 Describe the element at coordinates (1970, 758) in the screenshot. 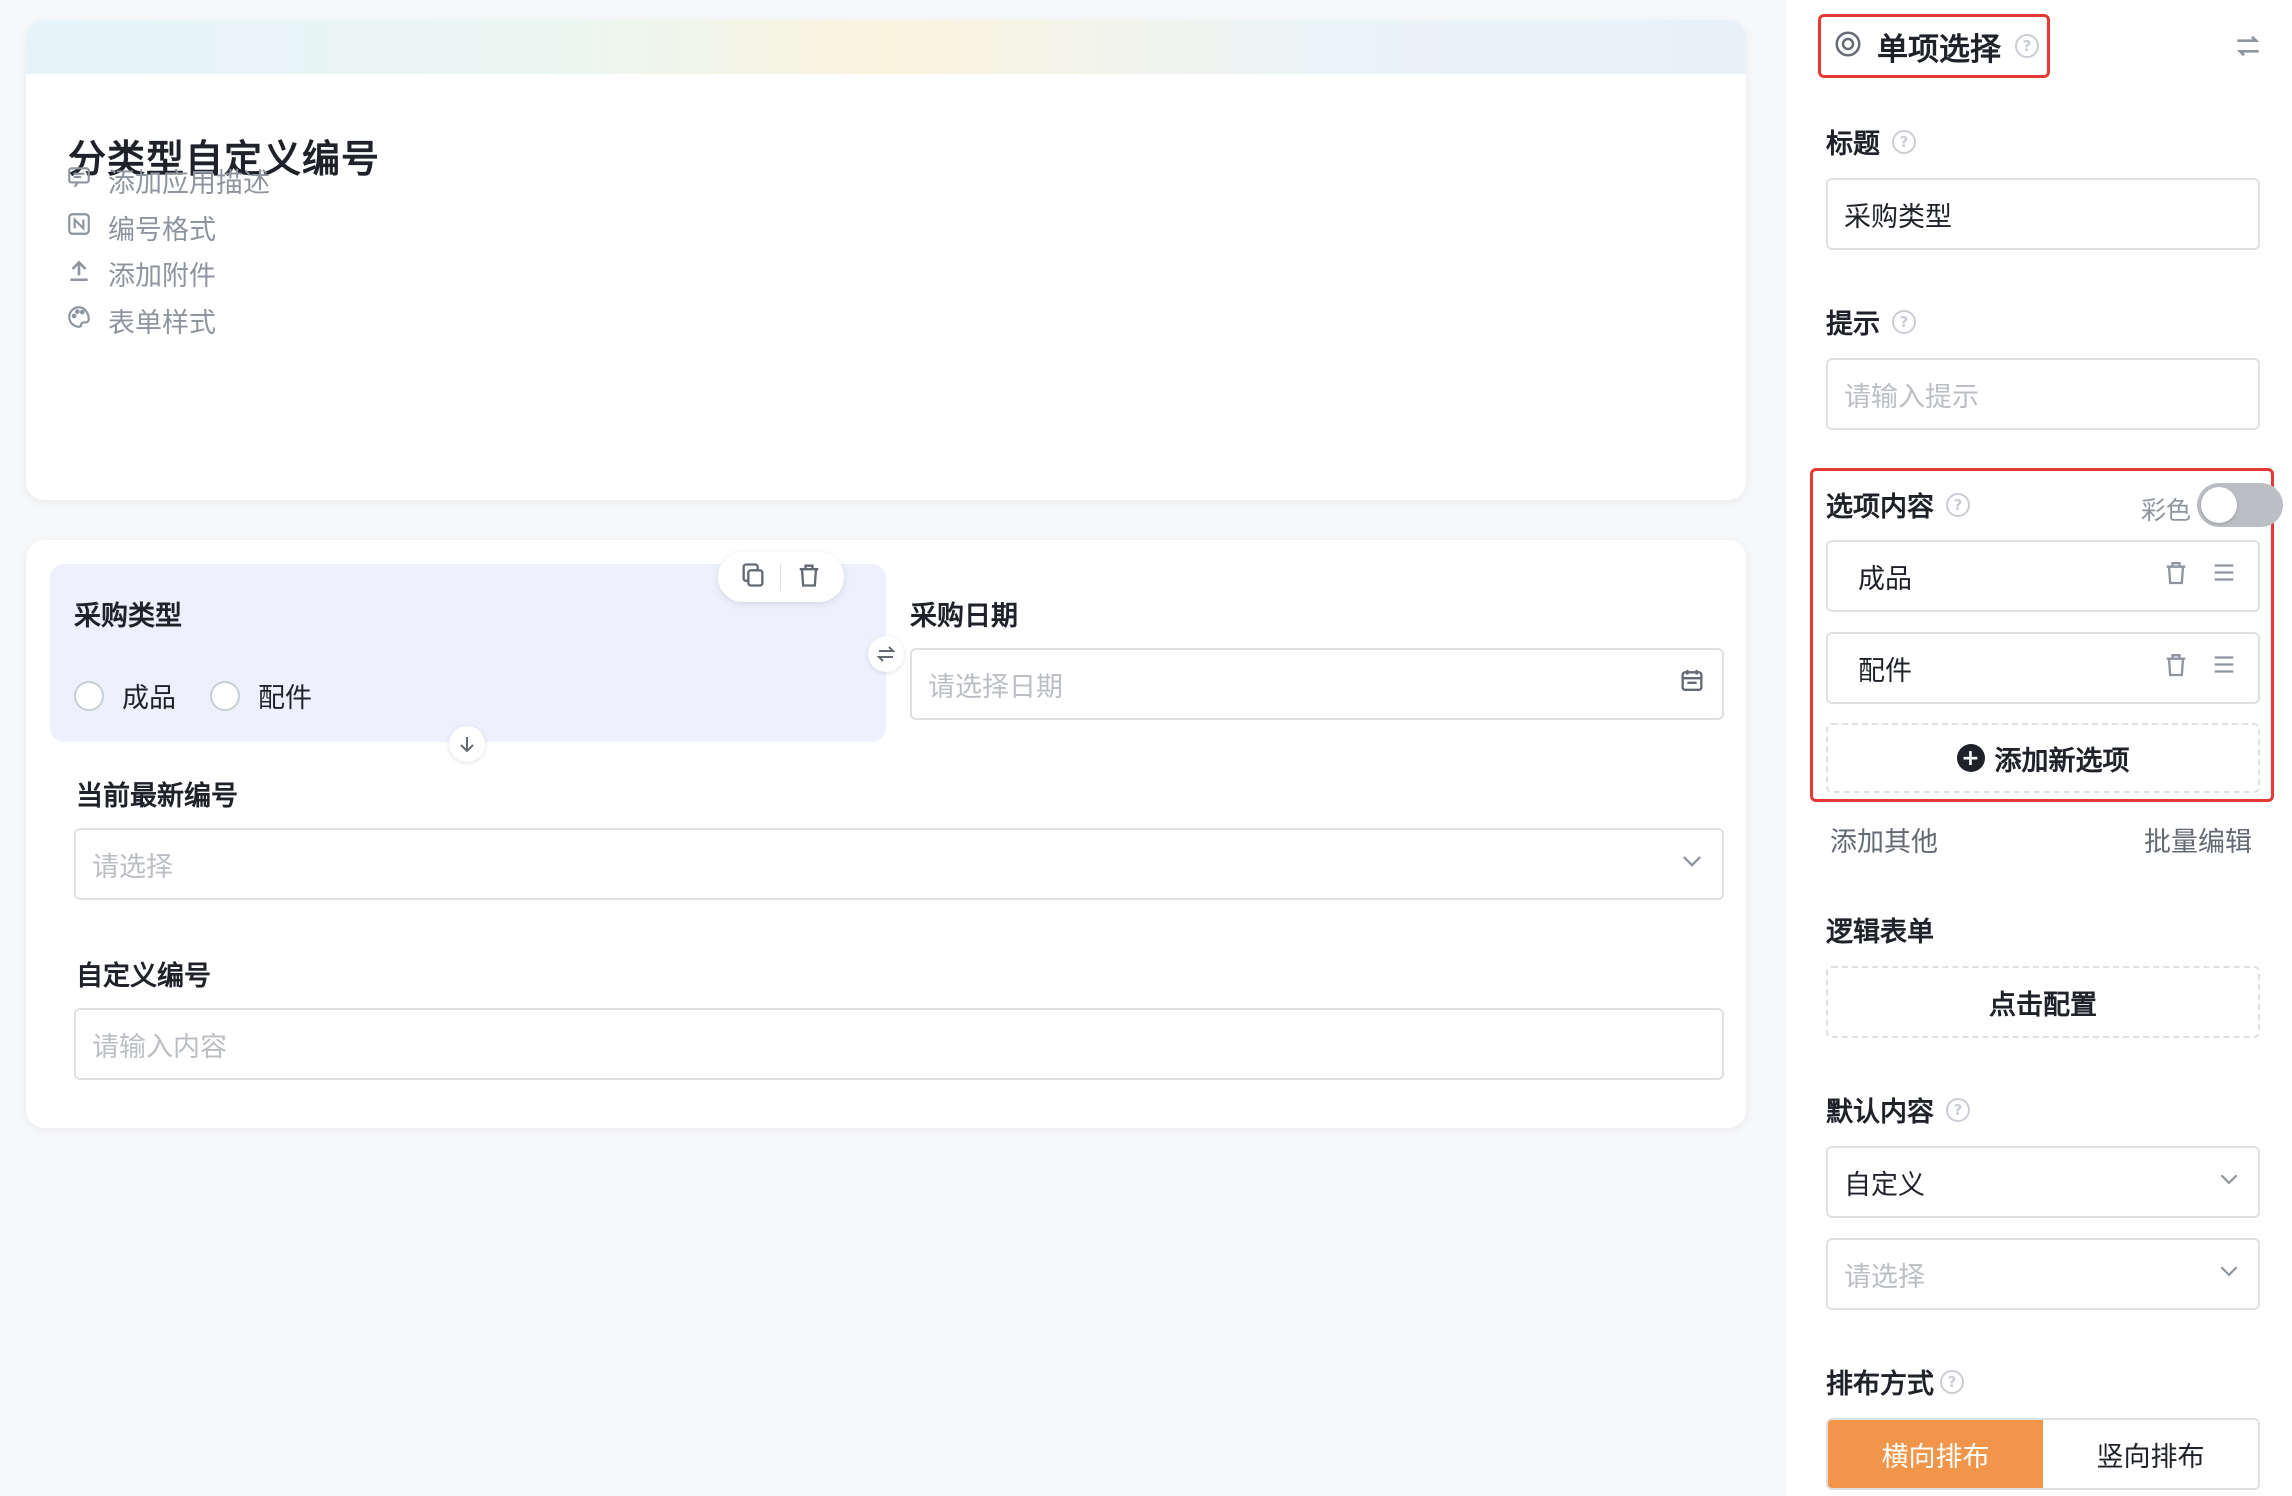

I see `plus-circle-icon: +` at that location.